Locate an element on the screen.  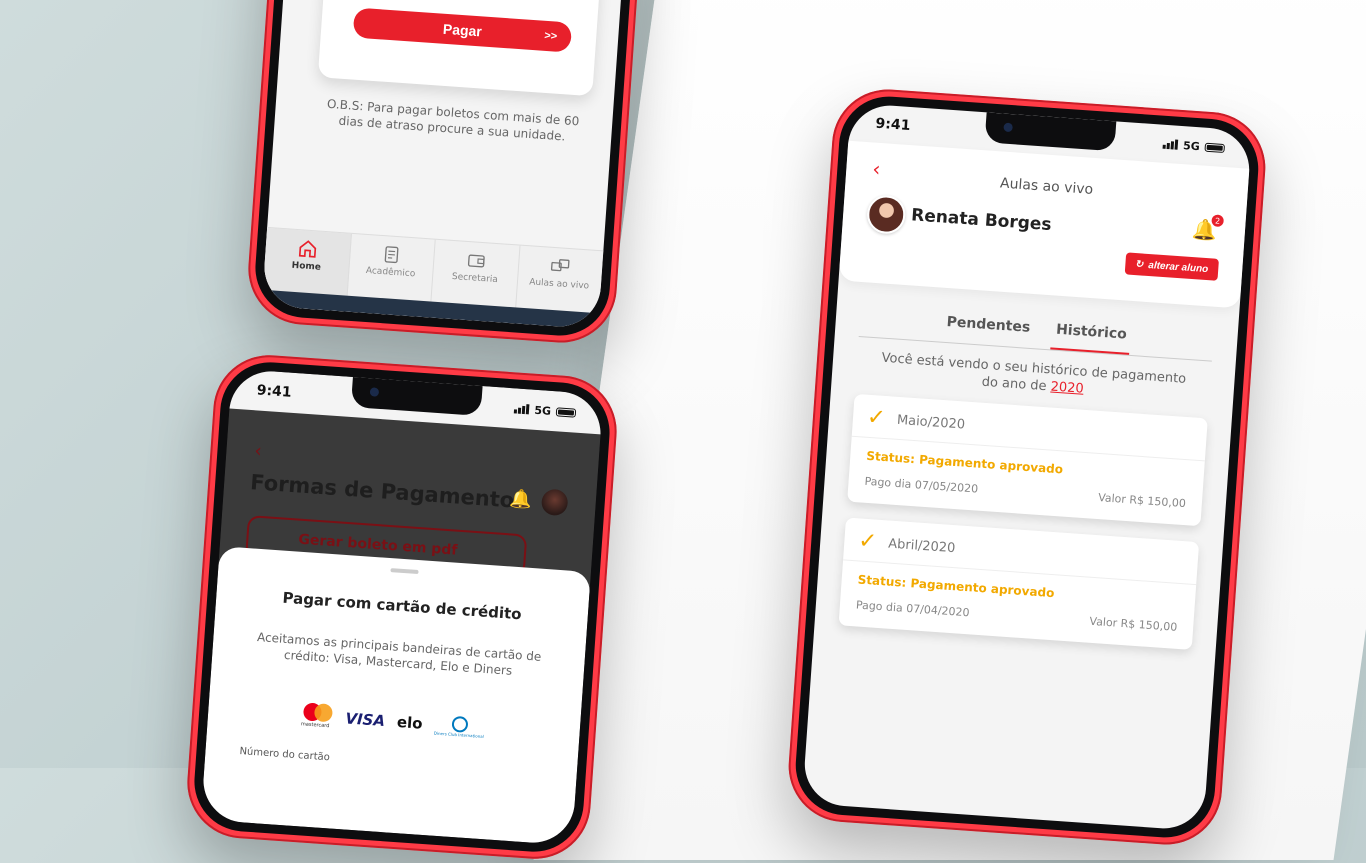
video-class-icon is located at coordinates (560, 265).